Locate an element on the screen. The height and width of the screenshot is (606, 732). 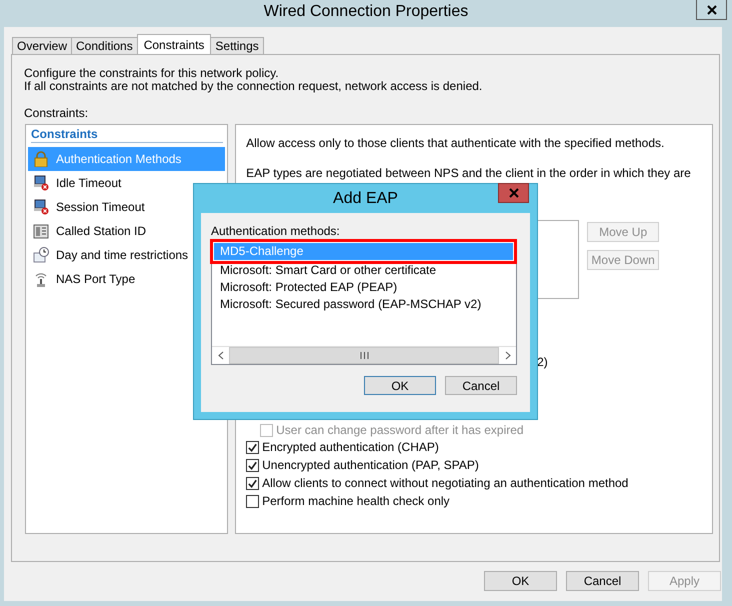
antenna-icon is located at coordinates (41, 279).